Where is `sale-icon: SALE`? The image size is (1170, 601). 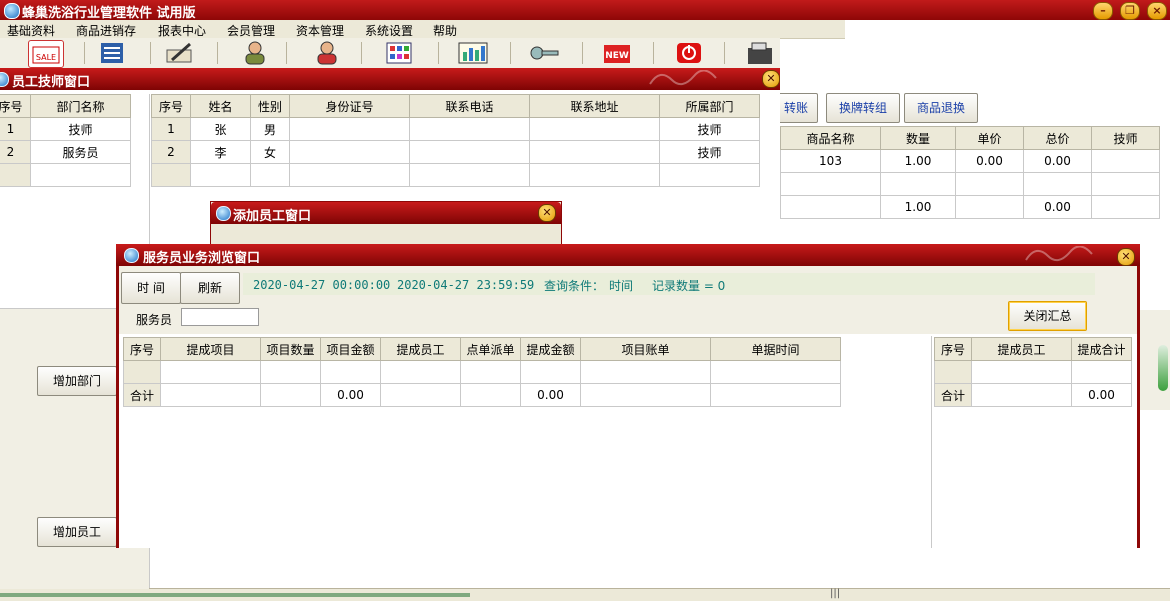
sale-icon: SALE is located at coordinates (46, 54).